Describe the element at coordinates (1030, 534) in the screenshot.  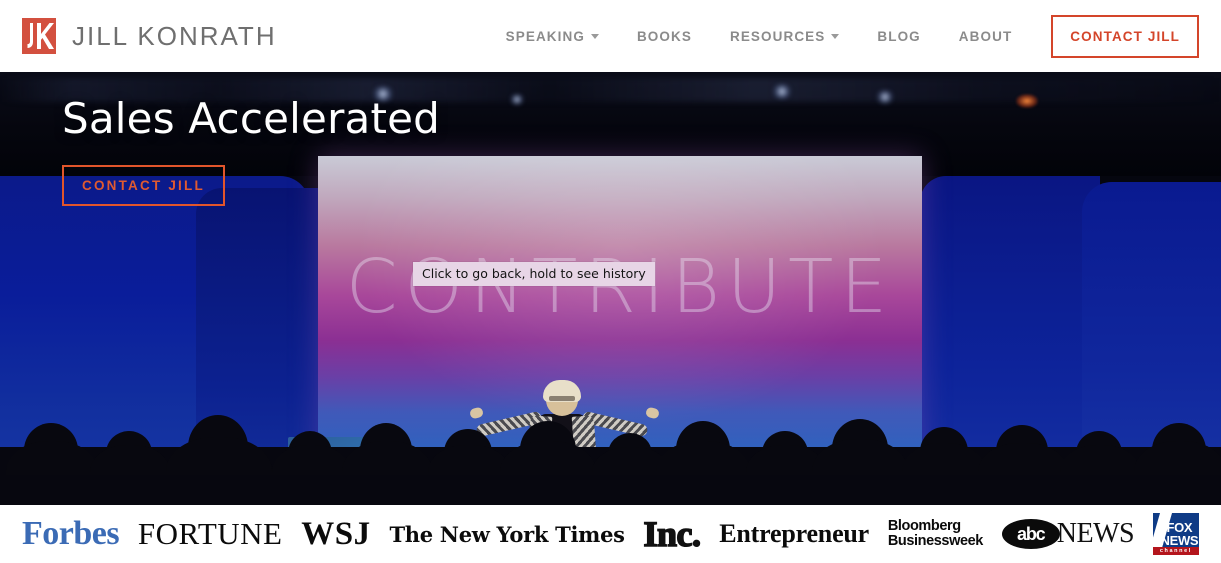
I see `abc-roundel-icon: abc` at that location.